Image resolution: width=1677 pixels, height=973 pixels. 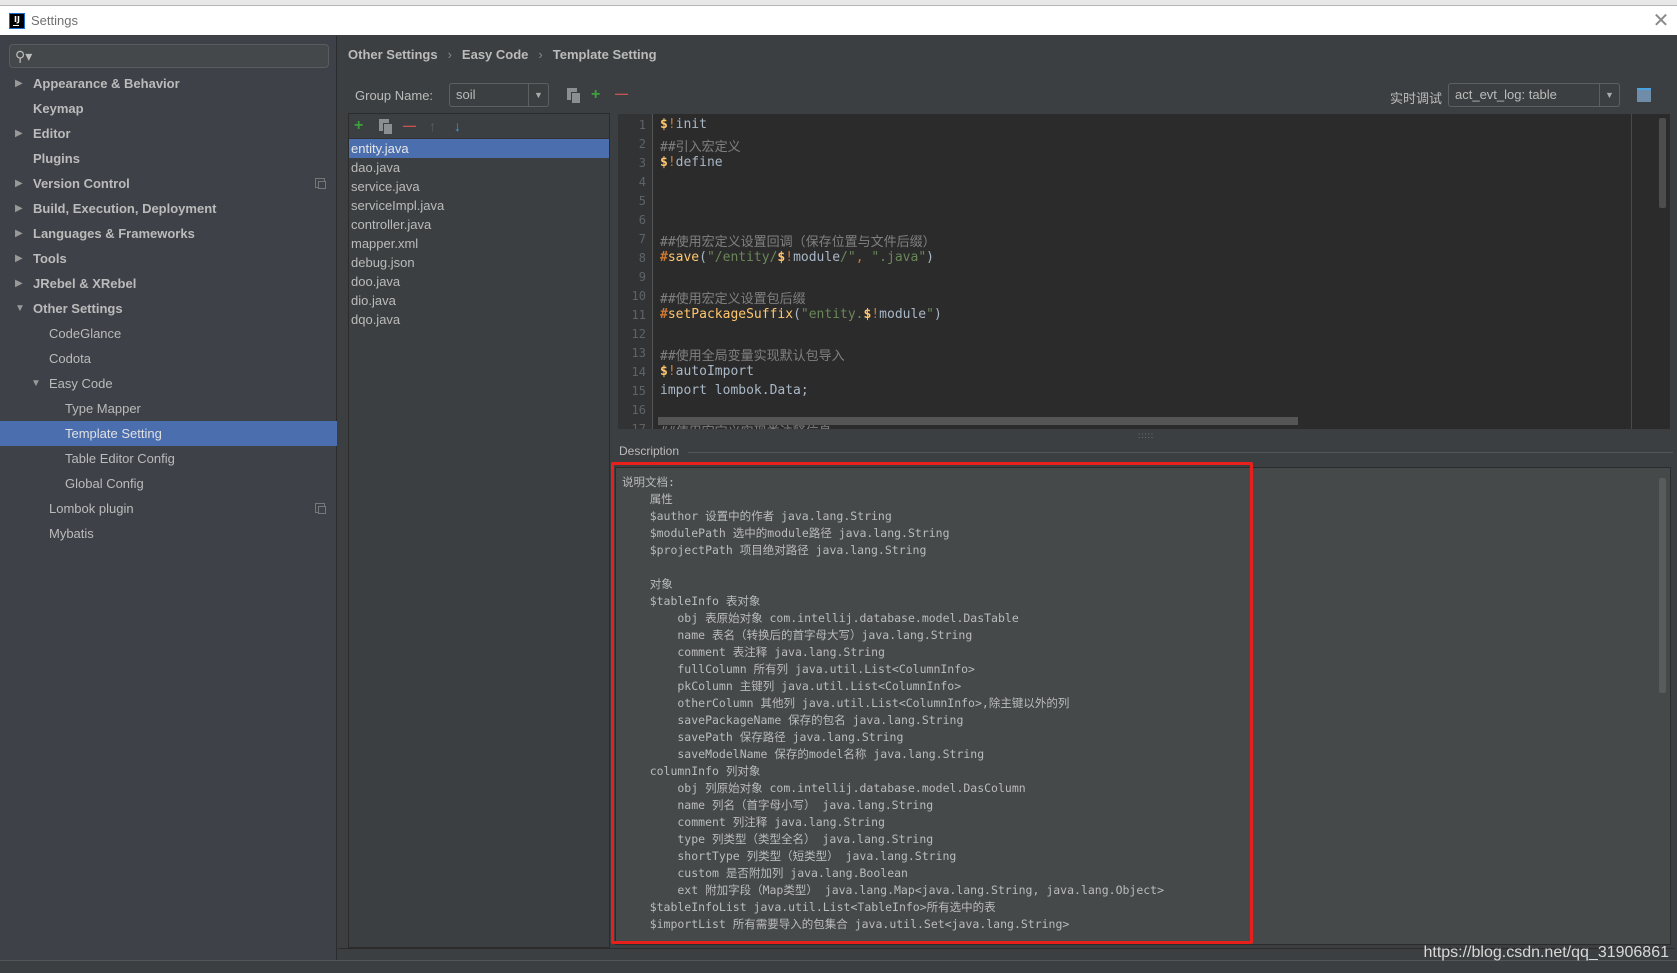 I want to click on right-margin-guide, so click(x=1631, y=271).